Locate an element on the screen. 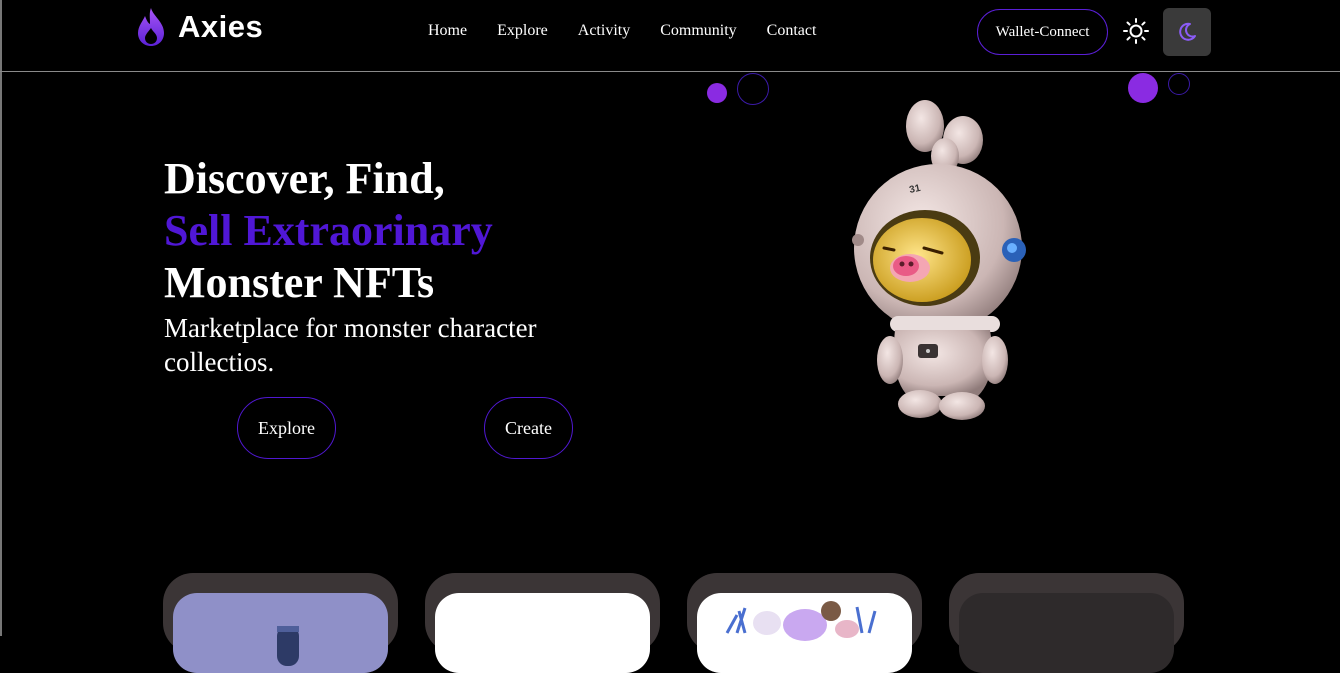 This screenshot has width=1340, height=673. moon-icon is located at coordinates (1187, 31).